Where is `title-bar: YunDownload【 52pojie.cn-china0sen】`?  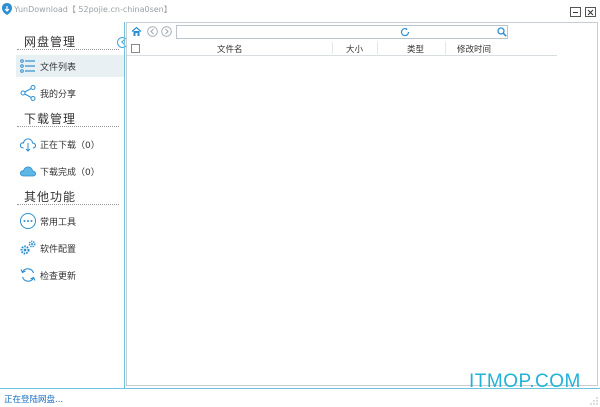 title-bar: YunDownload【 52pojie.cn-china0sen】 is located at coordinates (300, 11).